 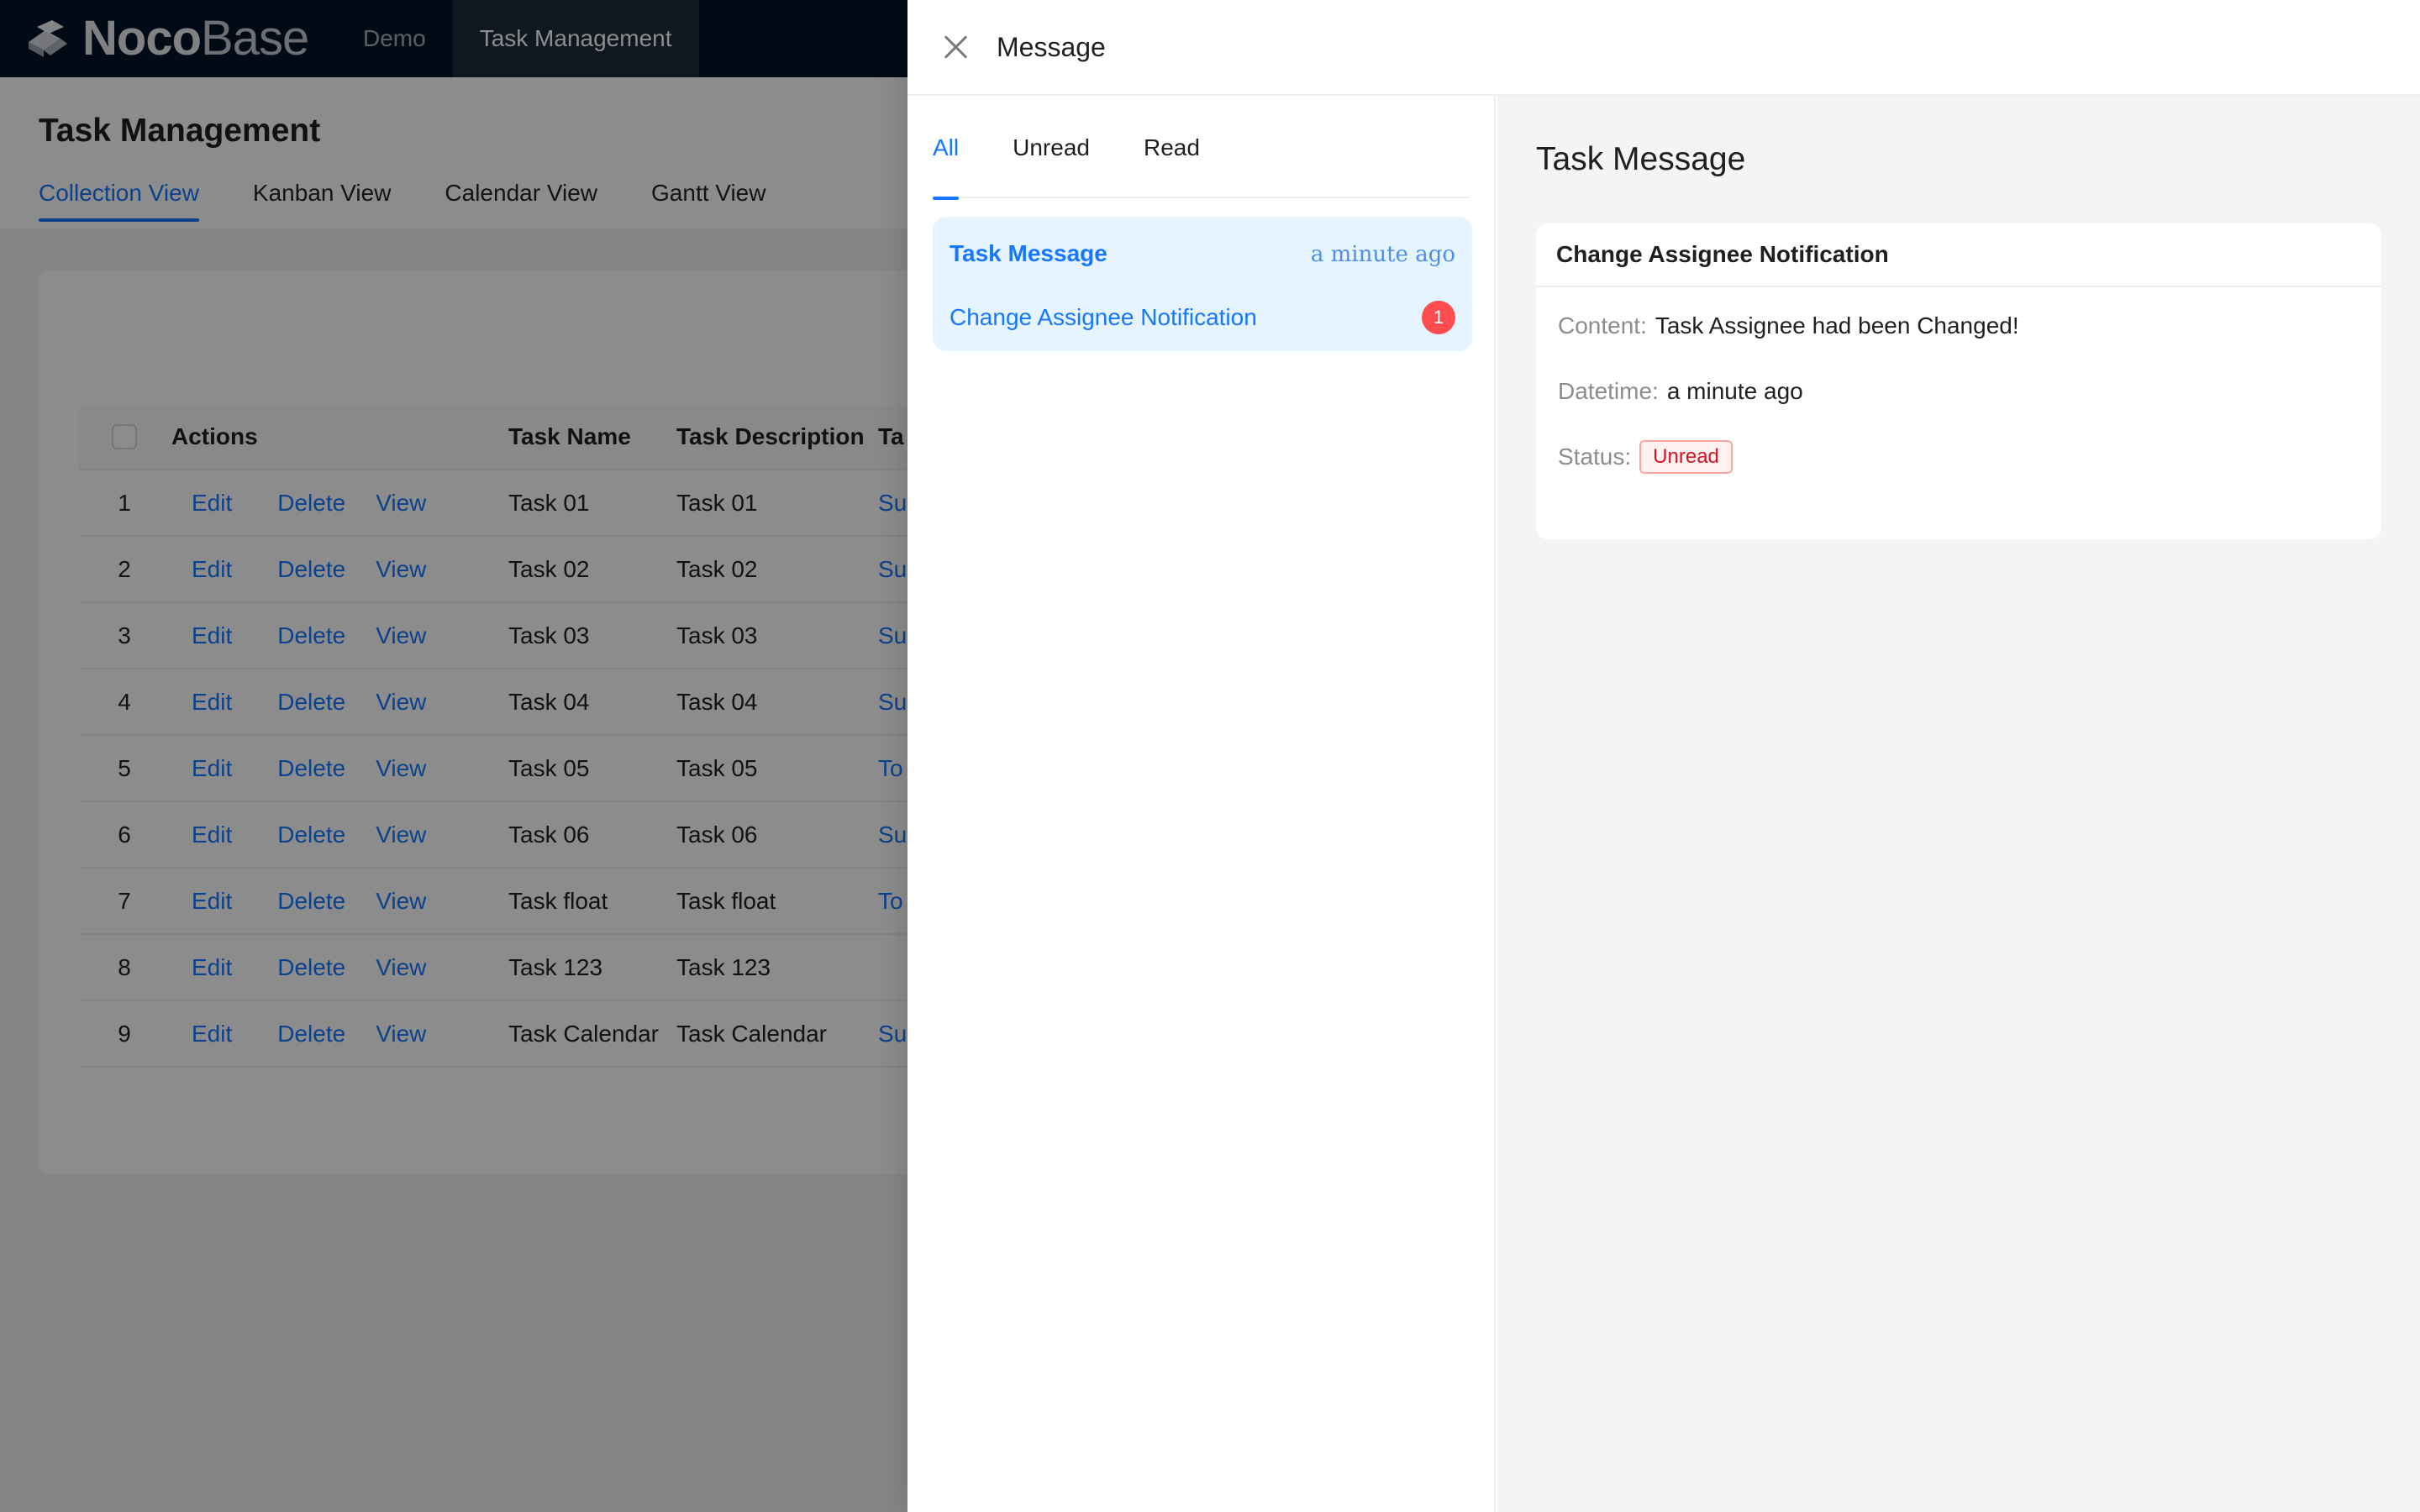 I want to click on detail-card-title: Change Assignee Notification, so click(x=1959, y=255).